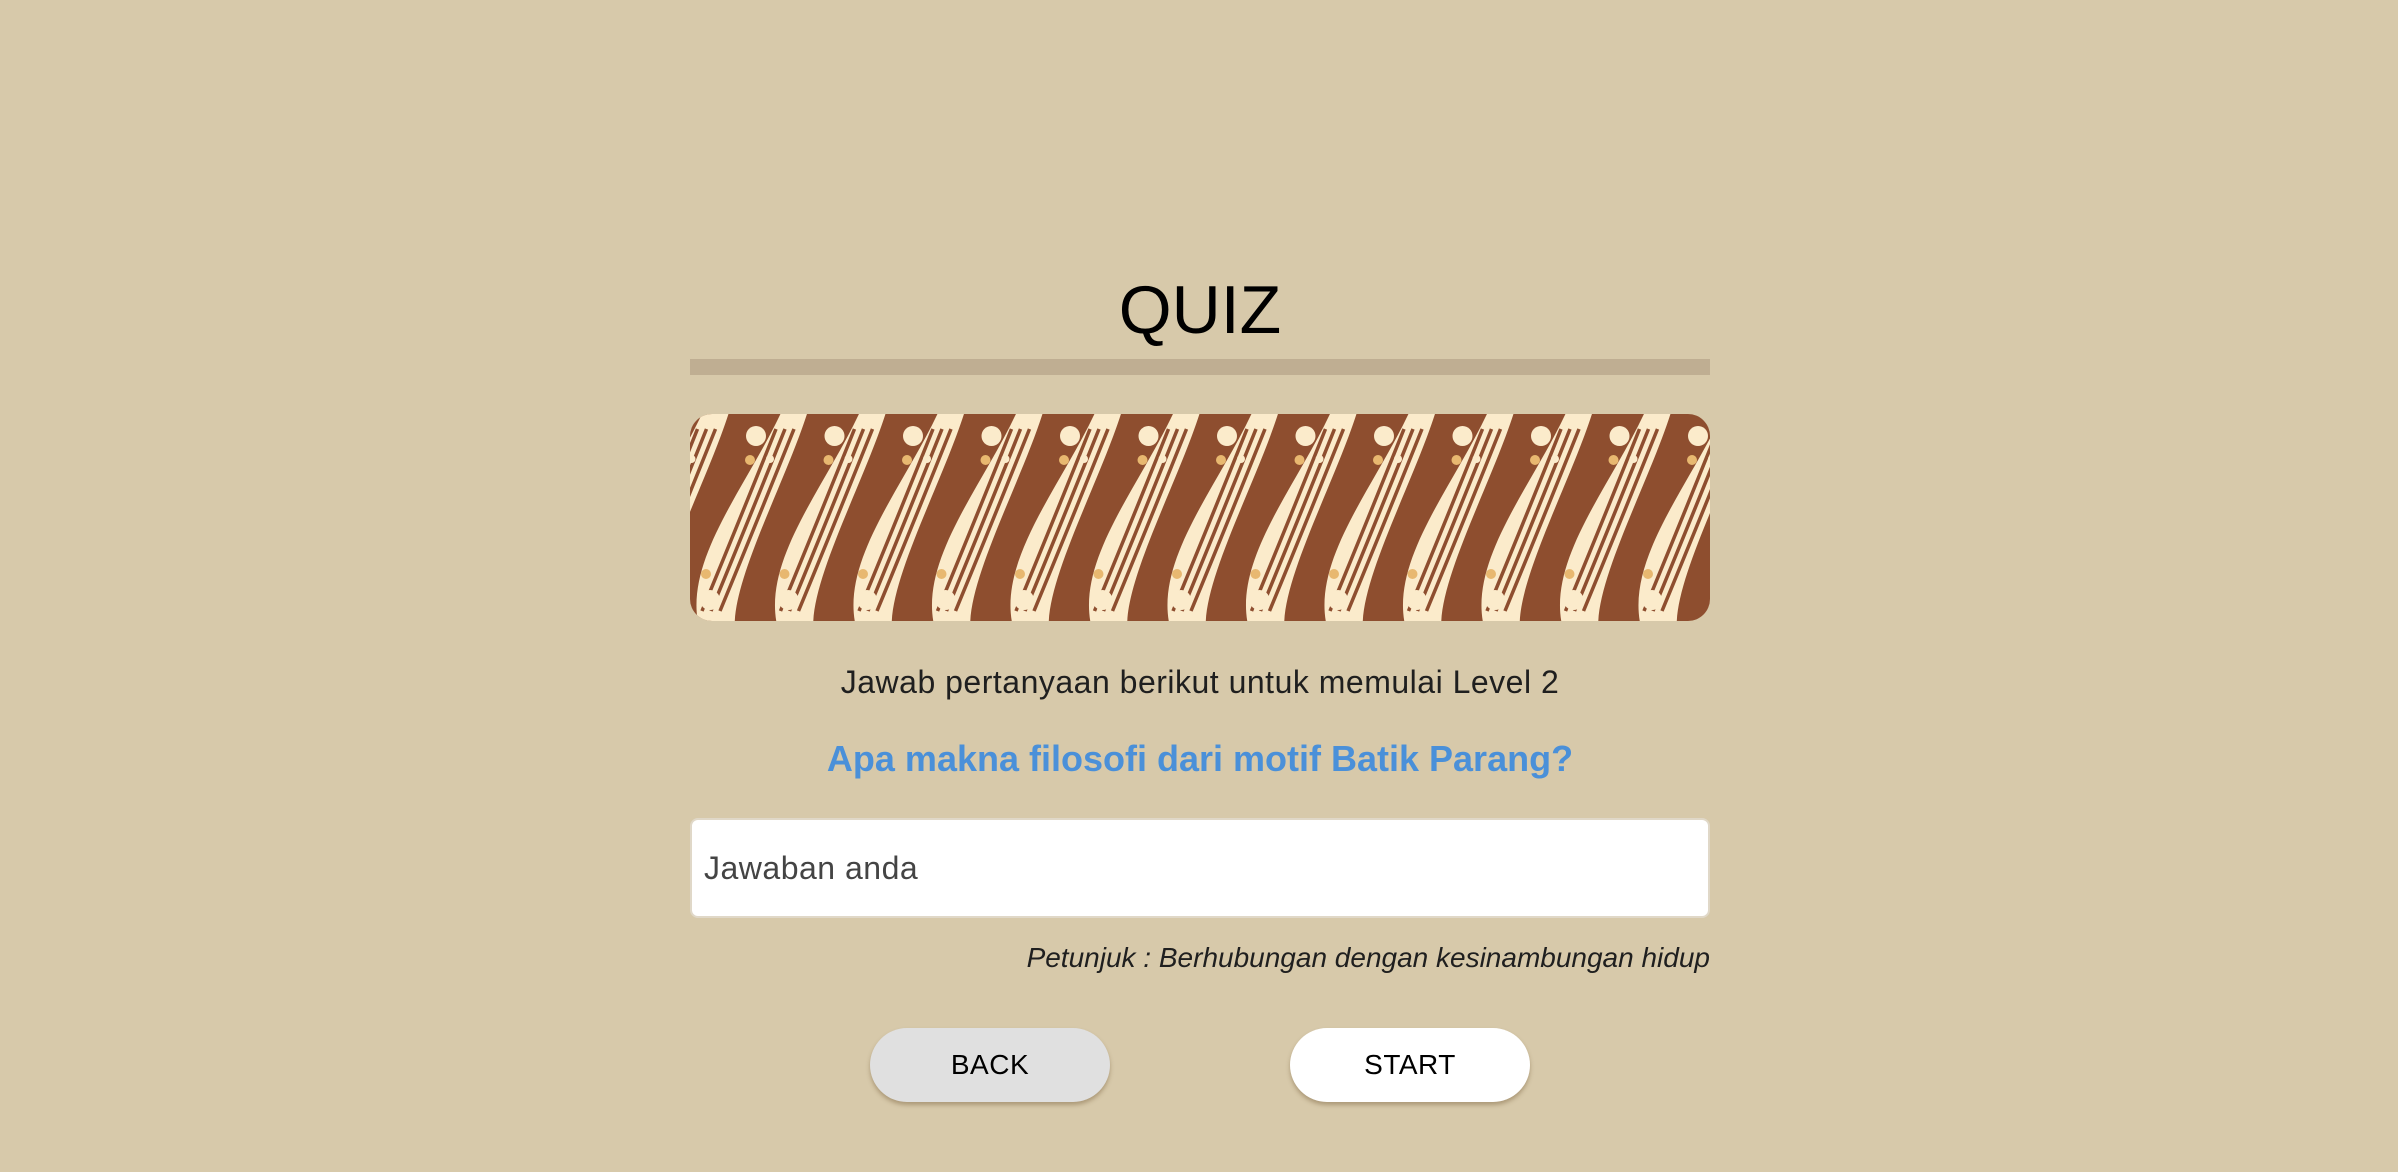 The height and width of the screenshot is (1172, 2398). I want to click on batik-parang-banner, so click(1200, 517).